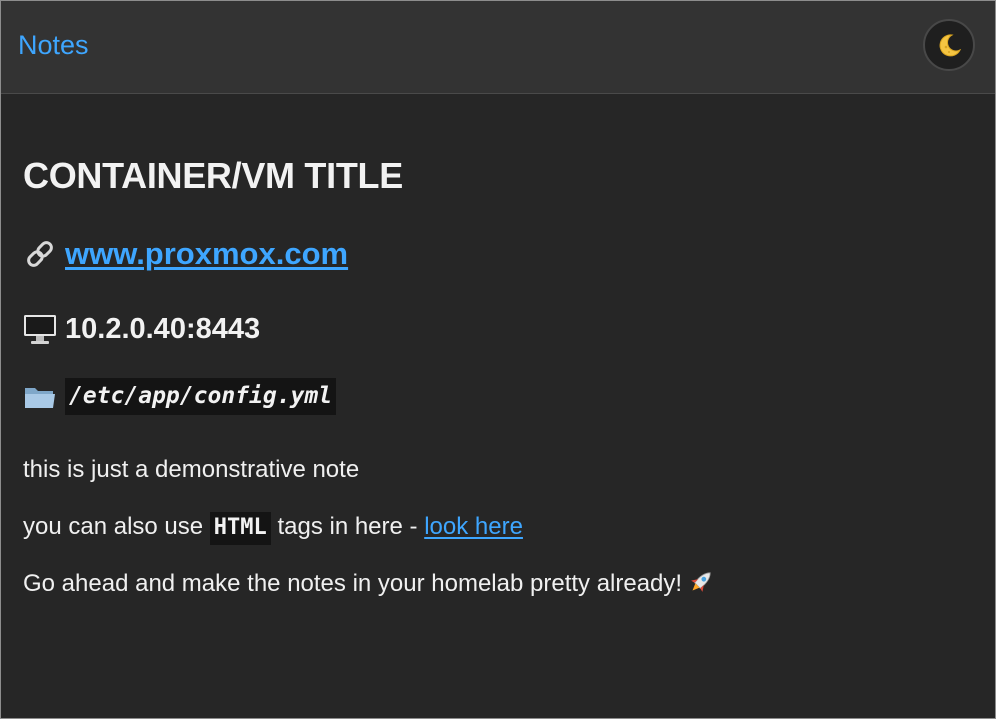 This screenshot has width=996, height=719. I want to click on html-code: HTML, so click(240, 528).